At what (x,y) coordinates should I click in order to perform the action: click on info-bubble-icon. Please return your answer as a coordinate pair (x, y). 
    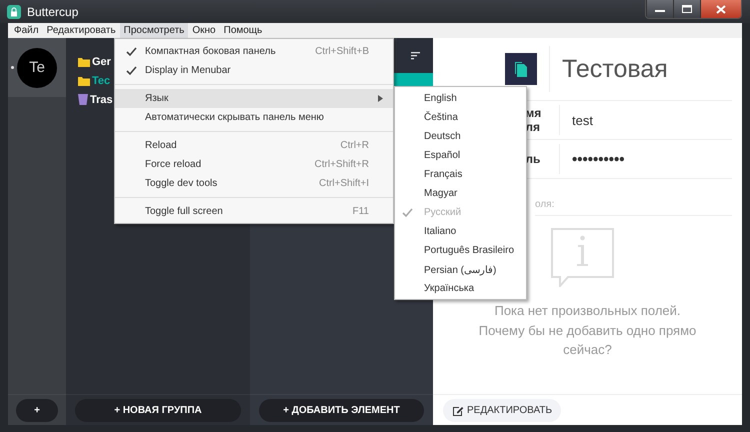
    Looking at the image, I should click on (582, 257).